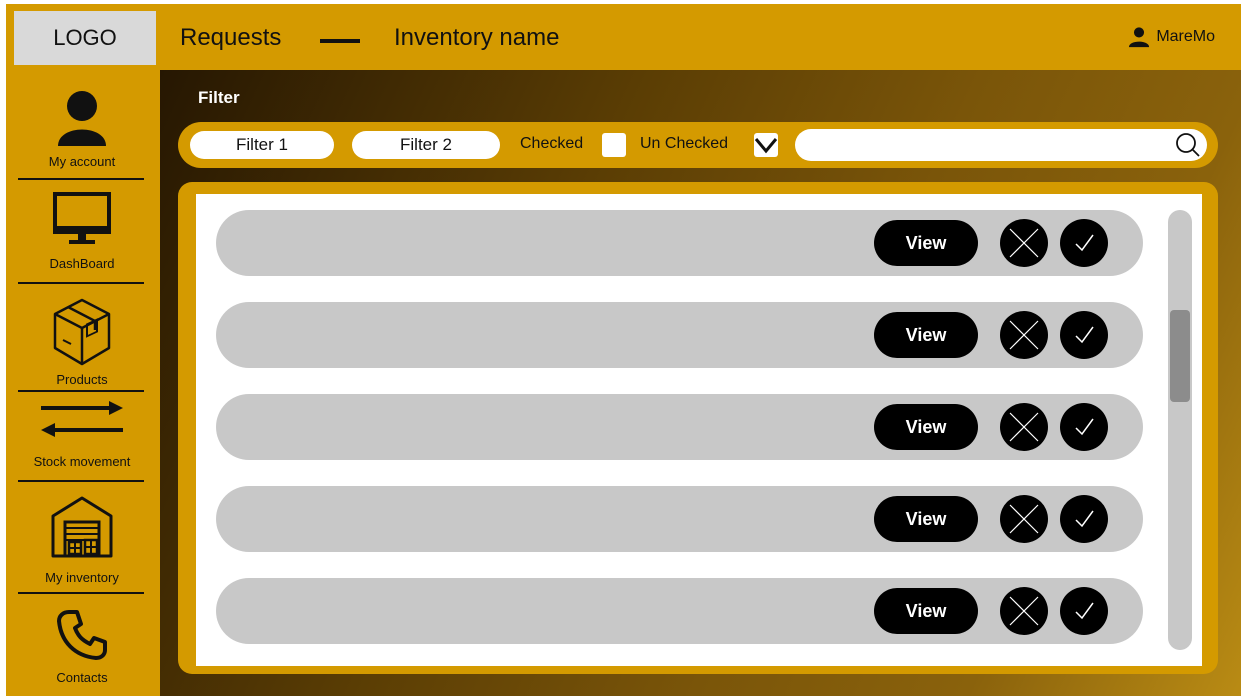  What do you see at coordinates (82, 419) in the screenshot?
I see `arrows-icon` at bounding box center [82, 419].